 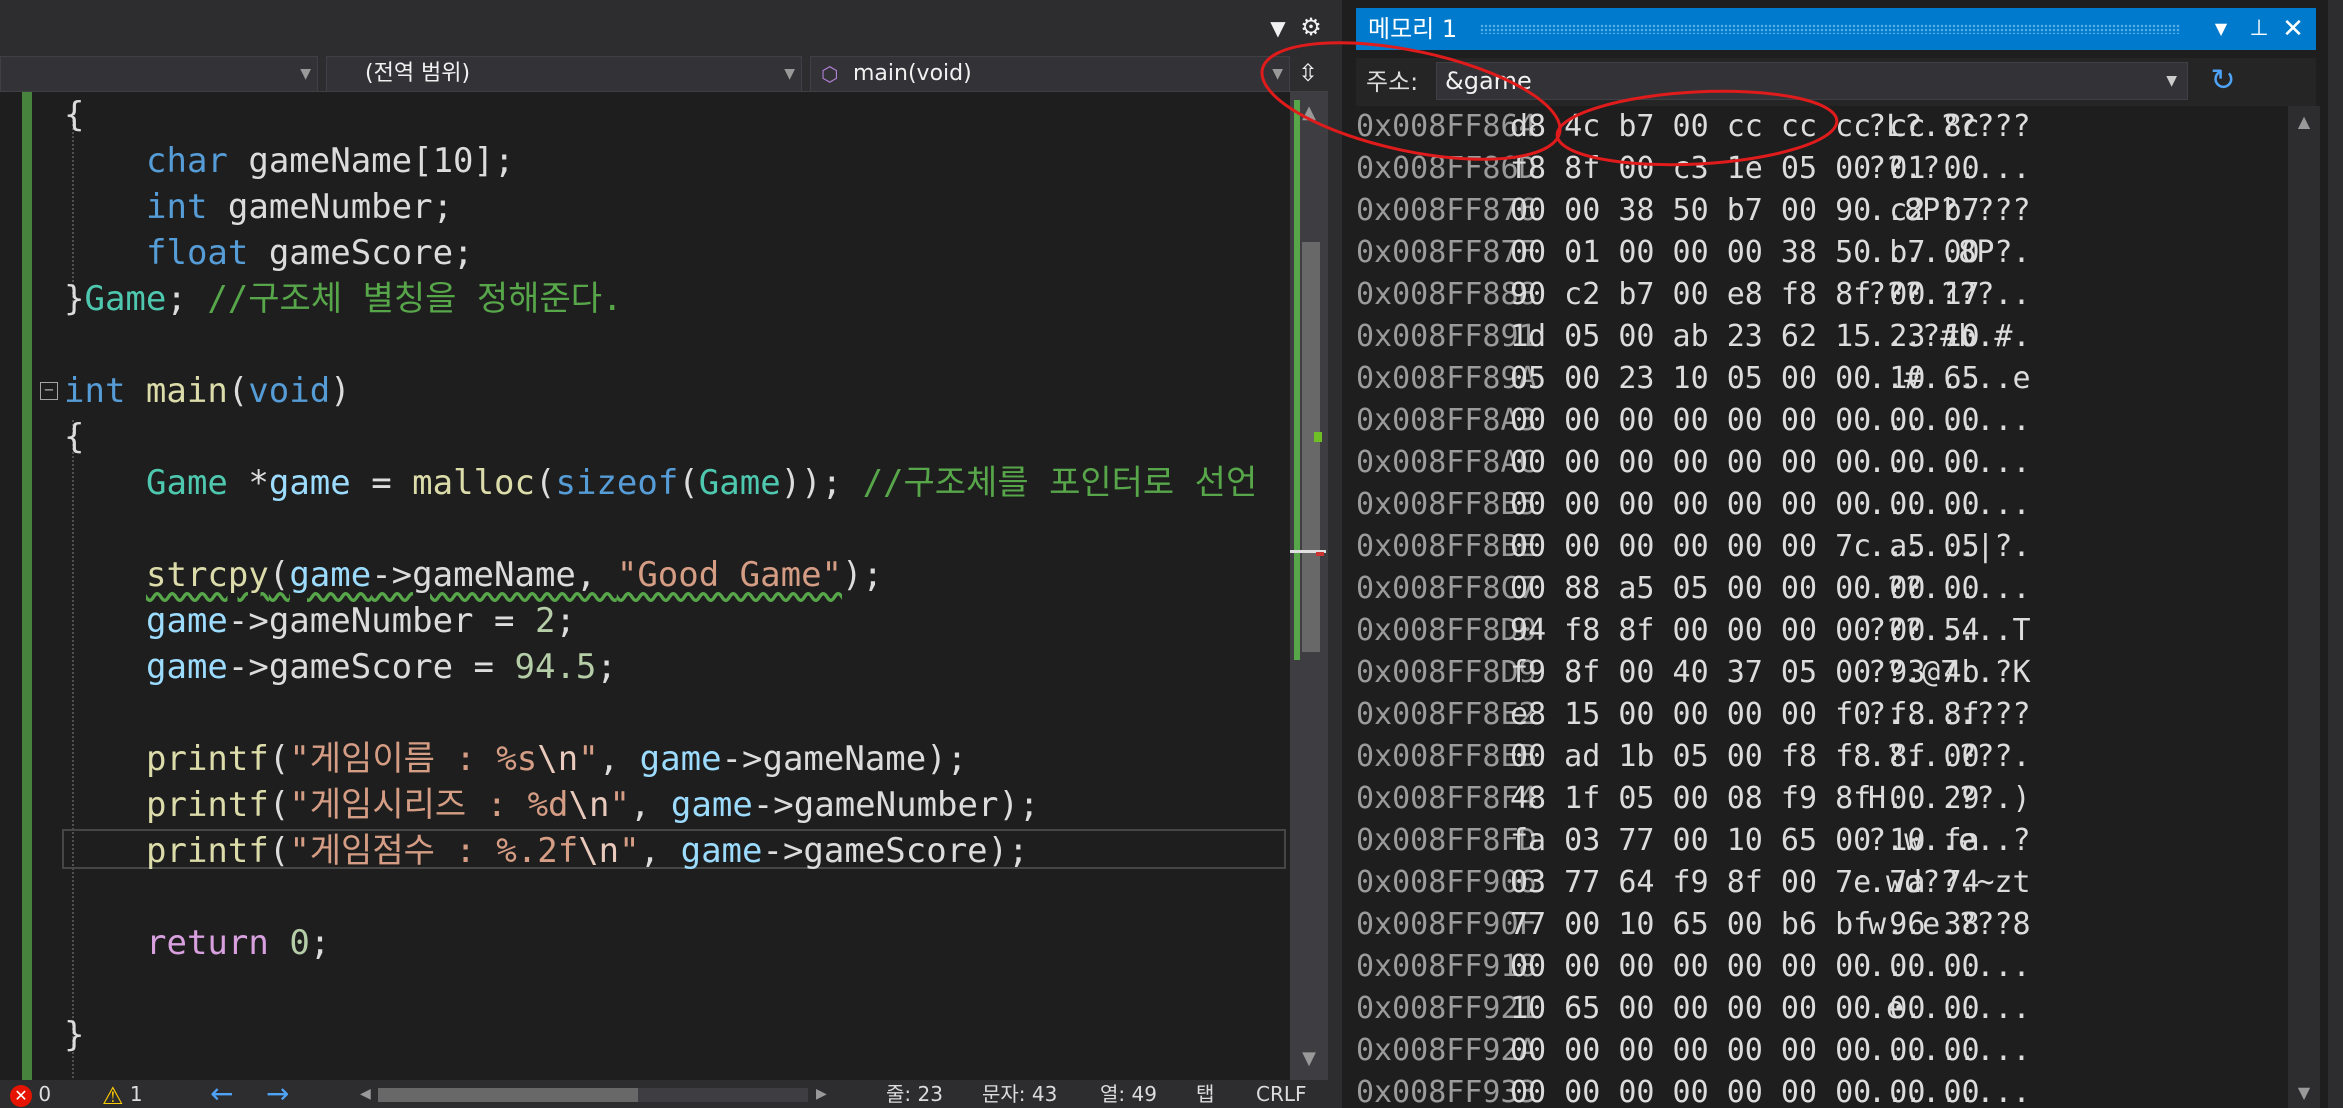 What do you see at coordinates (1205, 1094) in the screenshot?
I see `indent-mode: 탭` at bounding box center [1205, 1094].